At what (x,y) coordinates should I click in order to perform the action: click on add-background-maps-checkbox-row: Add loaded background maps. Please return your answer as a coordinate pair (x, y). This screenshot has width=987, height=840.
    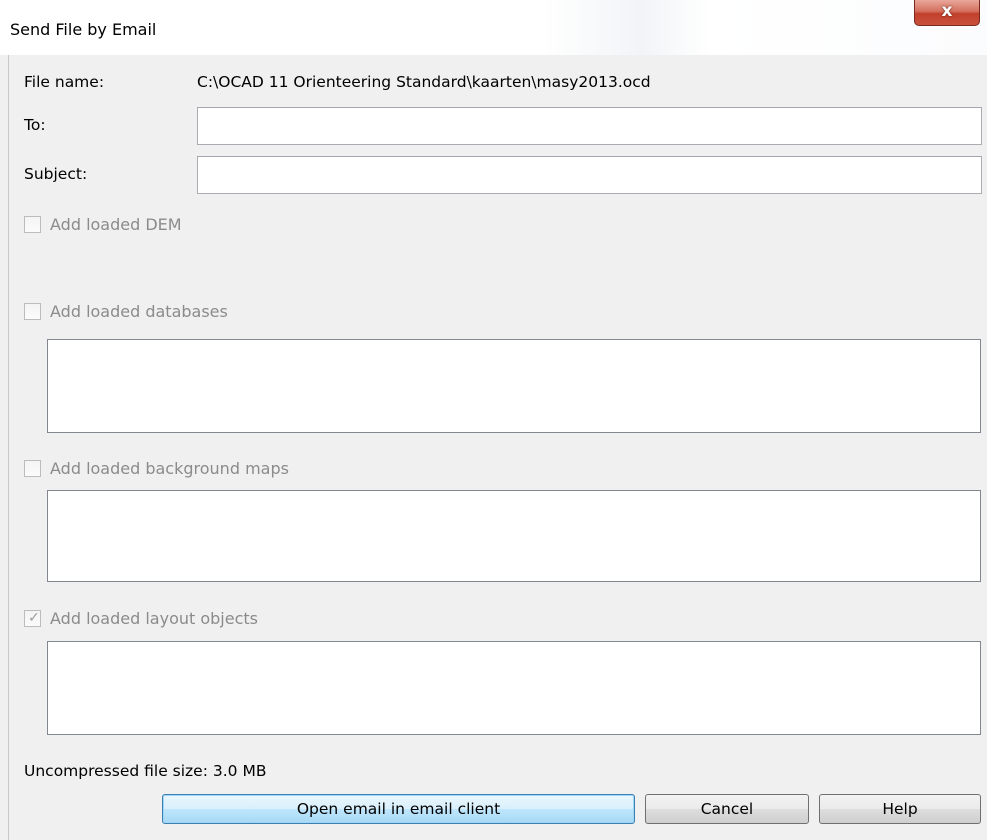
    Looking at the image, I should click on (156, 468).